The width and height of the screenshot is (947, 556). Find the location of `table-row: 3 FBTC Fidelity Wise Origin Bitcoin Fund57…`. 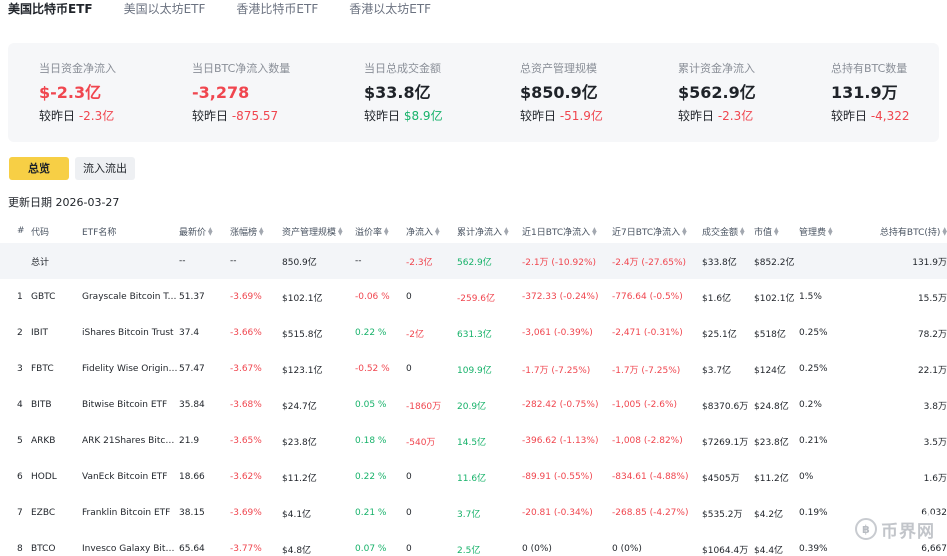

table-row: 3 FBTC Fidelity Wise Origin Bitcoin Fund57… is located at coordinates (473, 369).